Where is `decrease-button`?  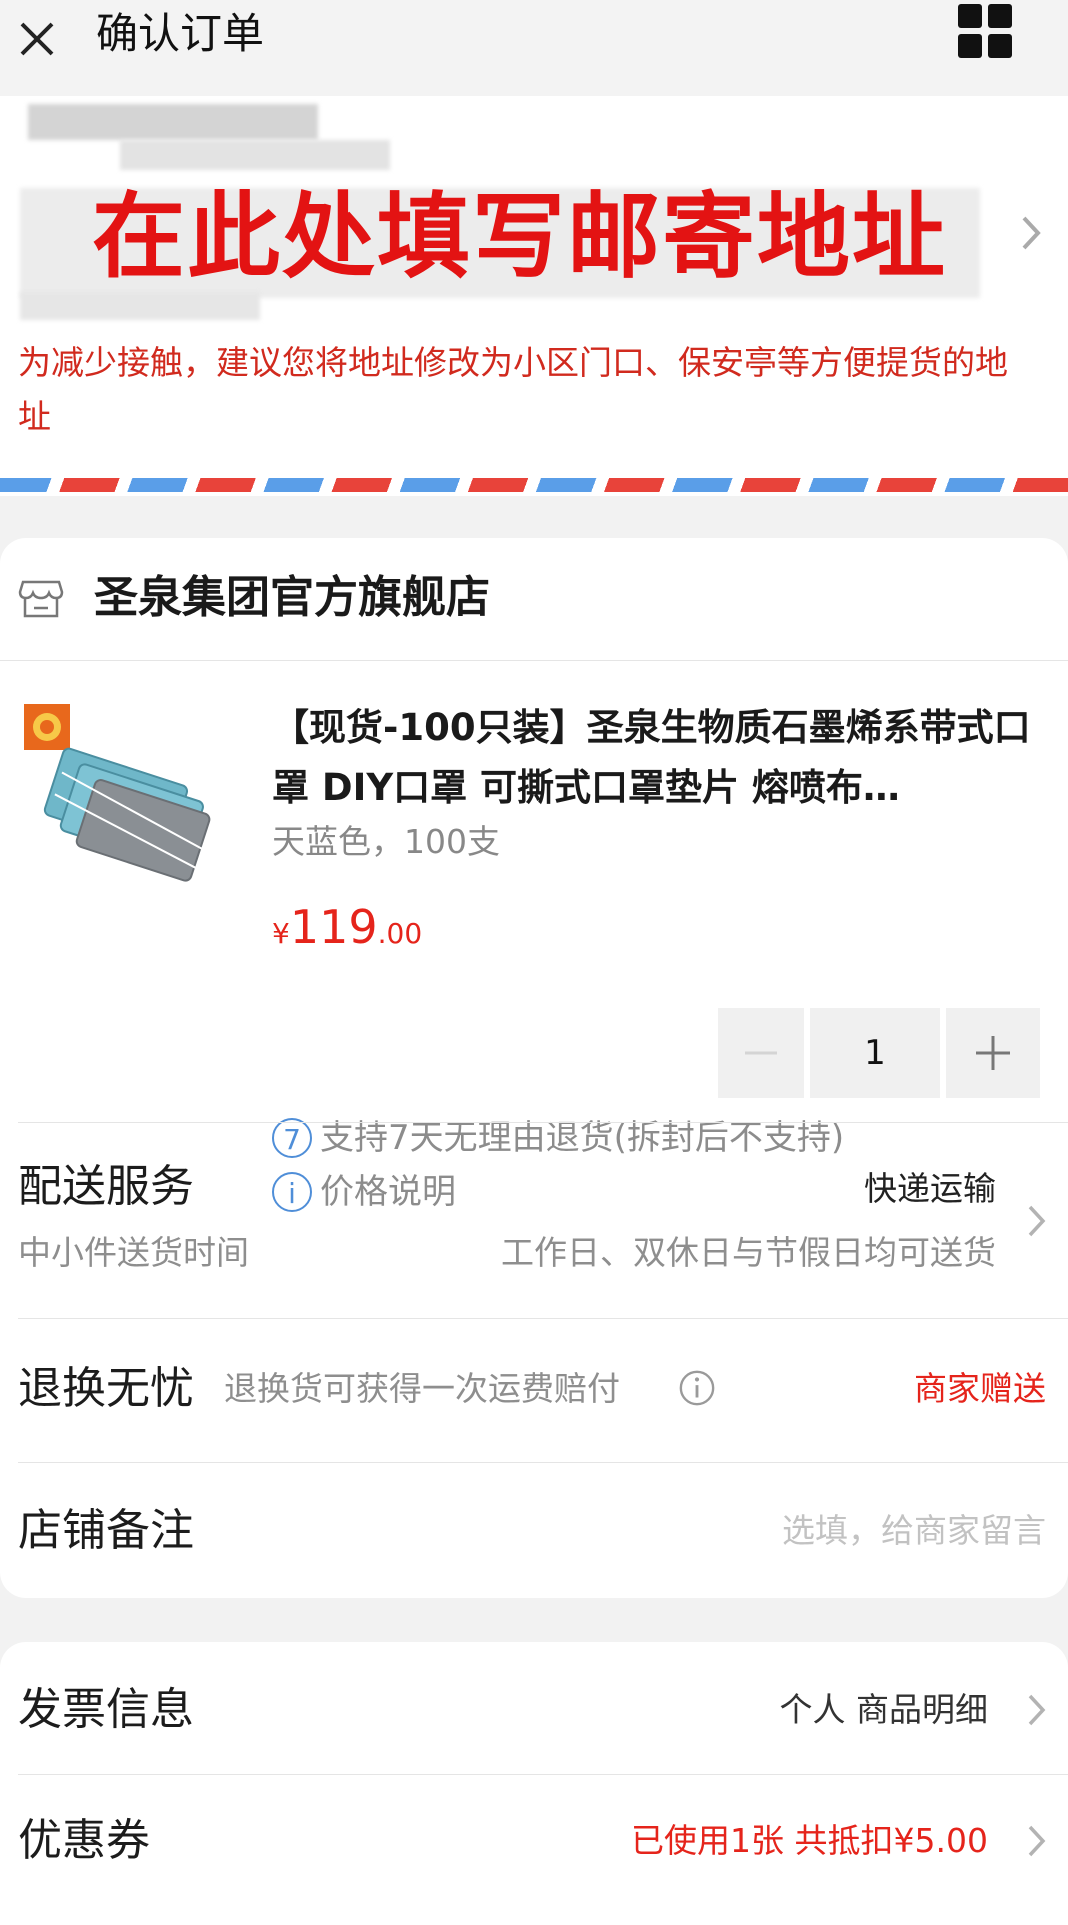 decrease-button is located at coordinates (761, 1053).